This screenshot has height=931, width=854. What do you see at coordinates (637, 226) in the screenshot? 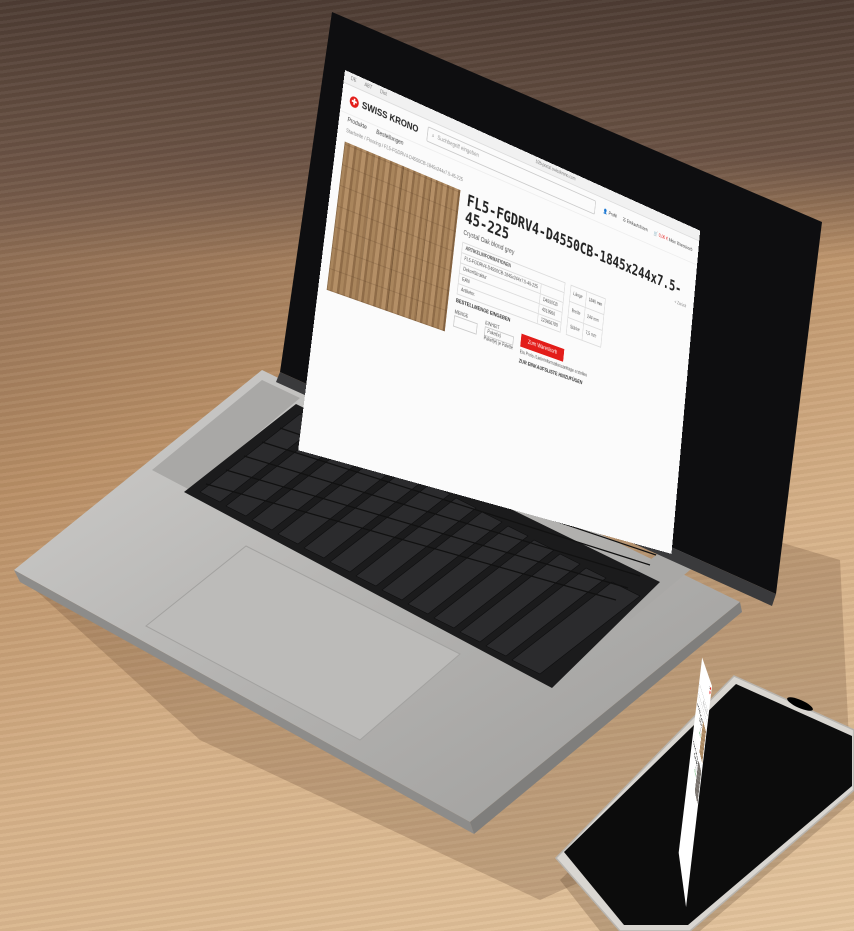
I see `lists-label: Einkaufslisten` at bounding box center [637, 226].